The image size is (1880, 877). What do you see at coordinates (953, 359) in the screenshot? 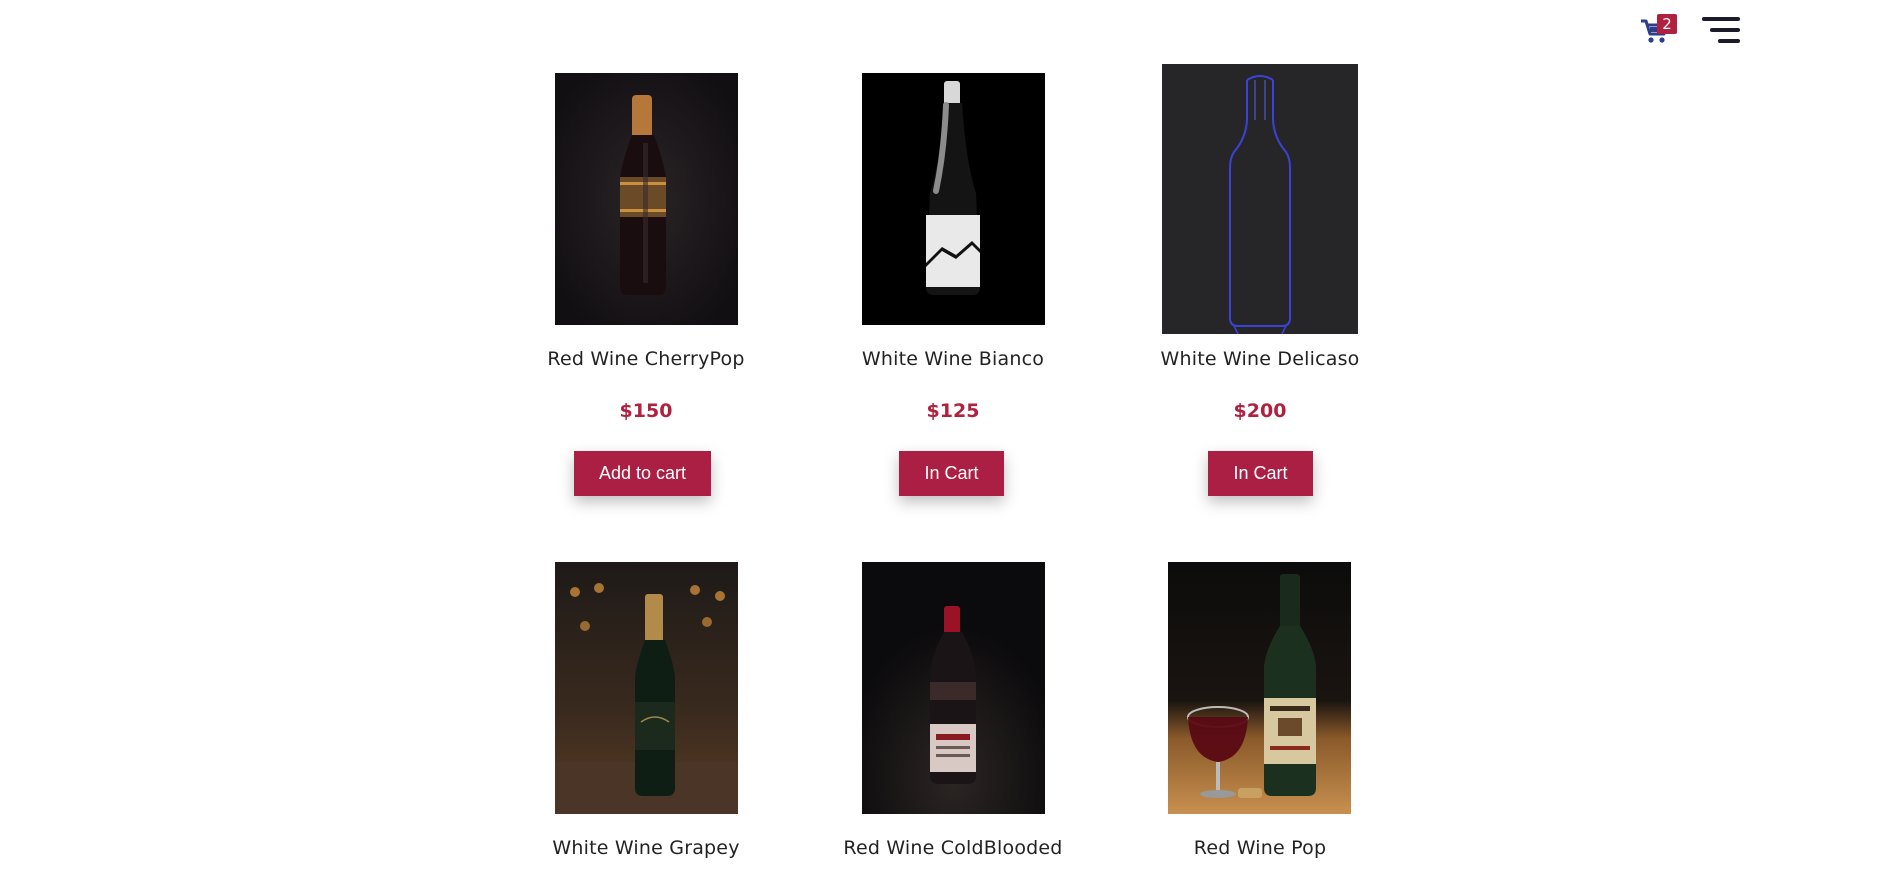
I see `product-name: White Wine Bianco` at bounding box center [953, 359].